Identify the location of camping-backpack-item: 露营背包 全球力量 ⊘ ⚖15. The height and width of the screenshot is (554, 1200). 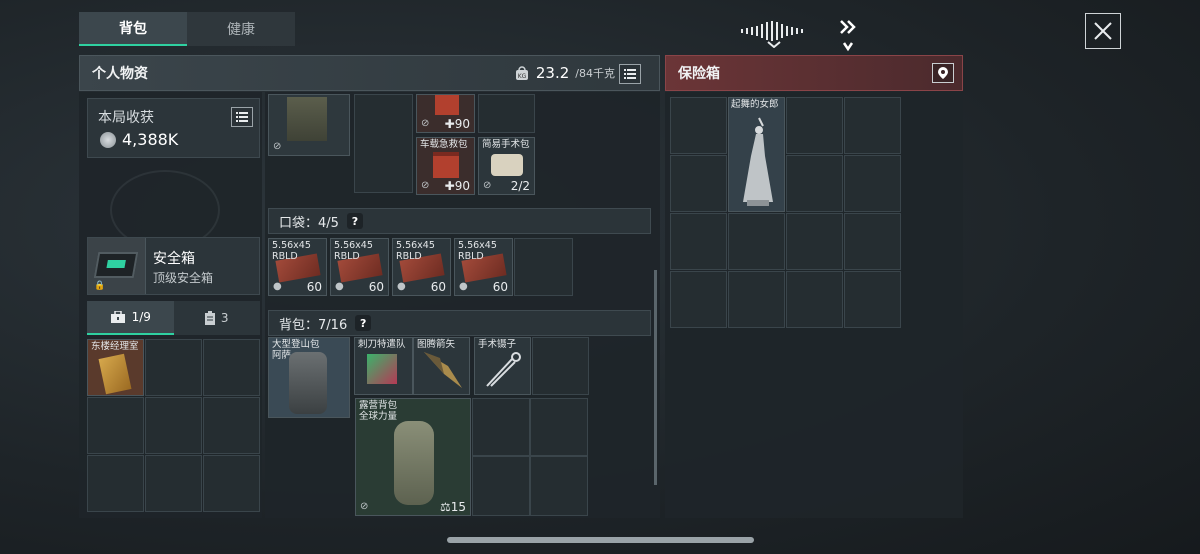
(413, 457).